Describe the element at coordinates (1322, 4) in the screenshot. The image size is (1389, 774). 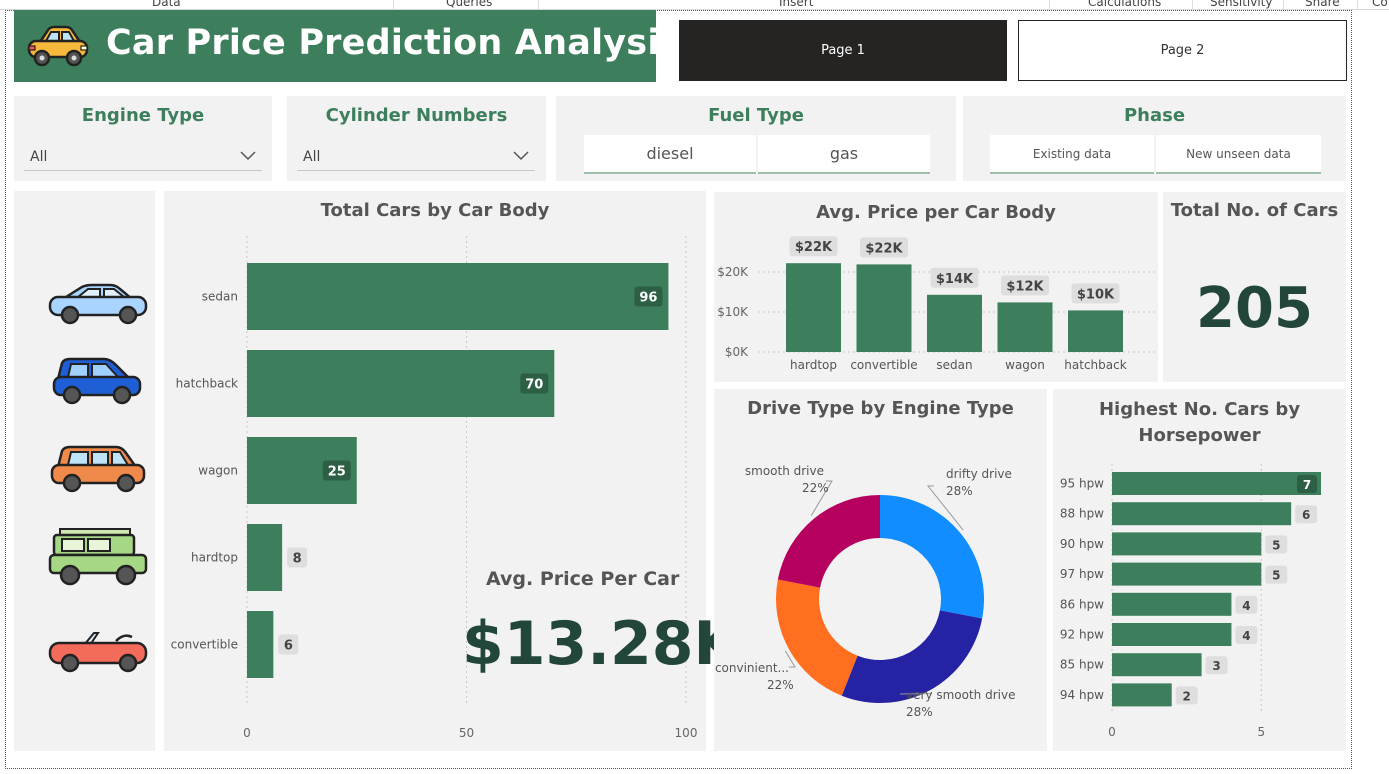
I see `ribbon-tab-share: Share` at that location.